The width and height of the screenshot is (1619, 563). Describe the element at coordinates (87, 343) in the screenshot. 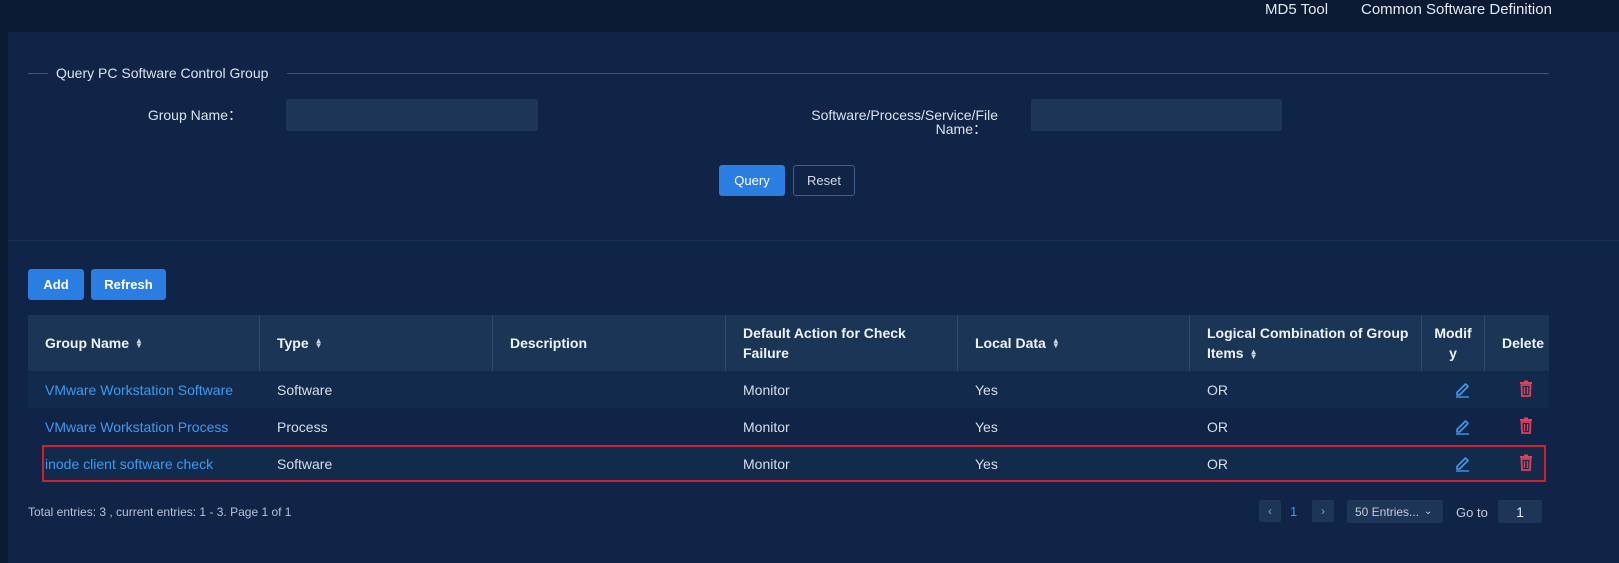

I see `header-group-name-label: Group Name` at that location.